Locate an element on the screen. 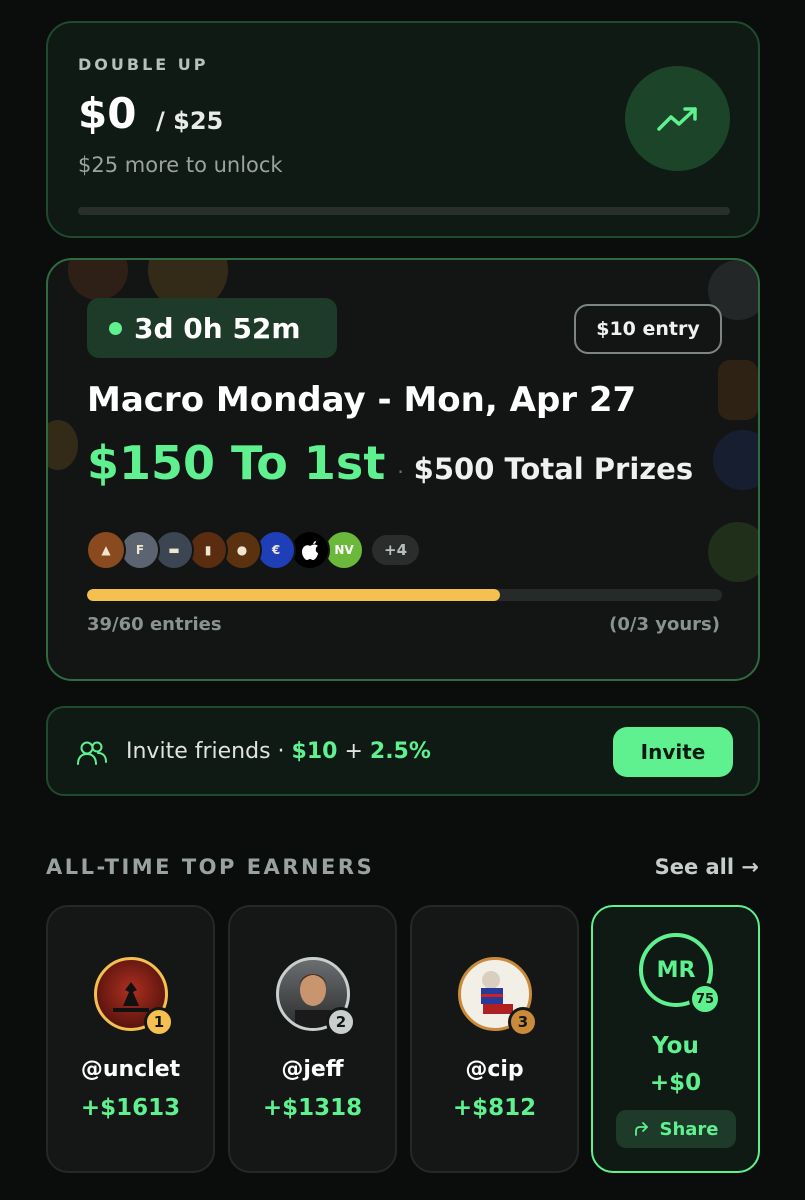  barrel-icon: ▮ is located at coordinates (208, 550).